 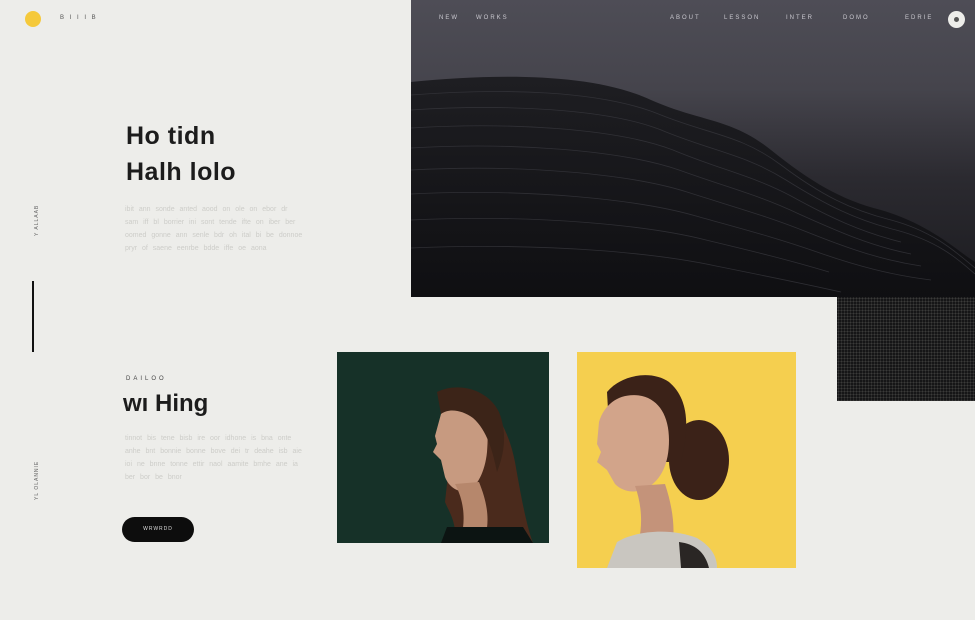 I want to click on section-eyebrow: DAILOO, so click(x=146, y=379).